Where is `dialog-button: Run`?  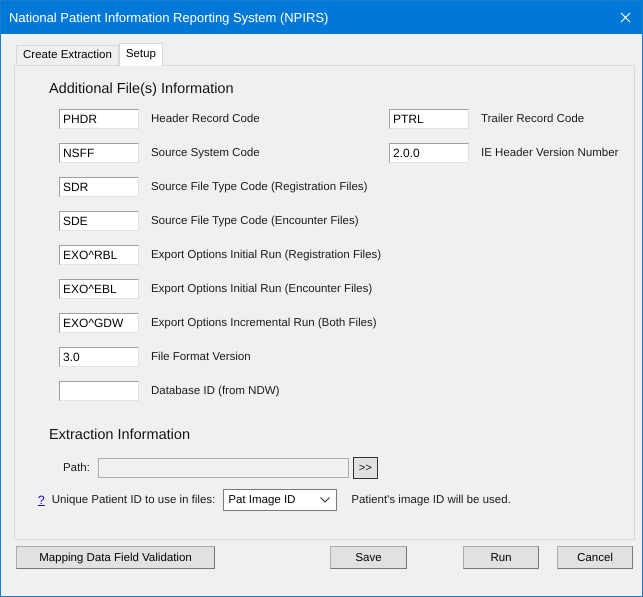
dialog-button: Run is located at coordinates (501, 557).